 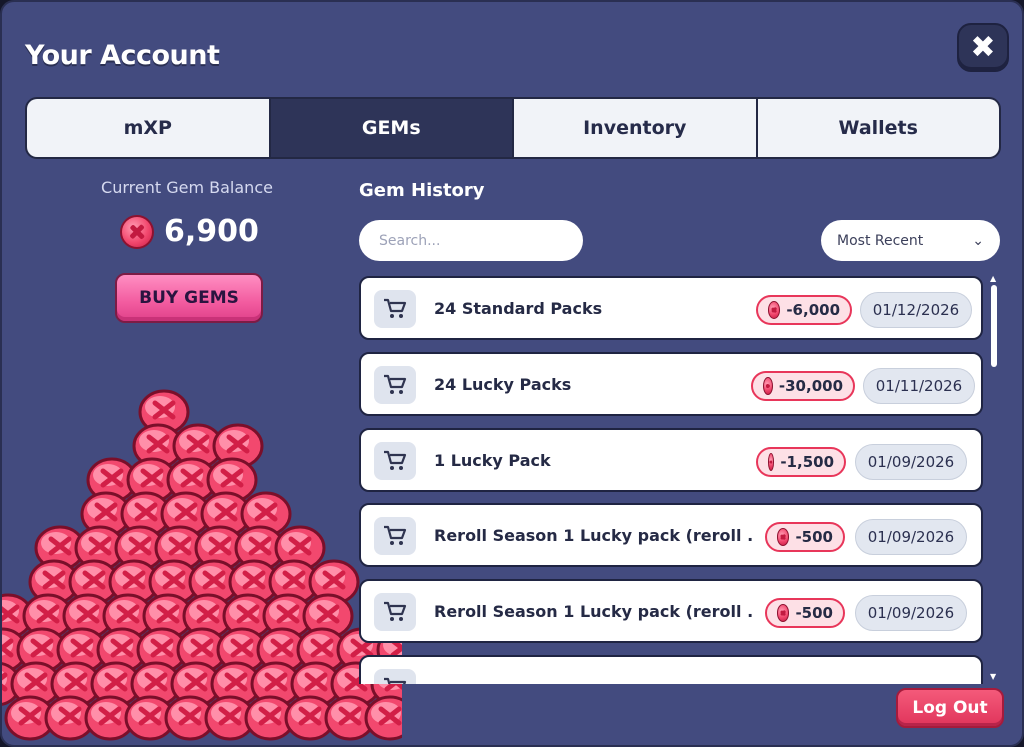 What do you see at coordinates (978, 240) in the screenshot?
I see `chevron-down-icon: ⌄` at bounding box center [978, 240].